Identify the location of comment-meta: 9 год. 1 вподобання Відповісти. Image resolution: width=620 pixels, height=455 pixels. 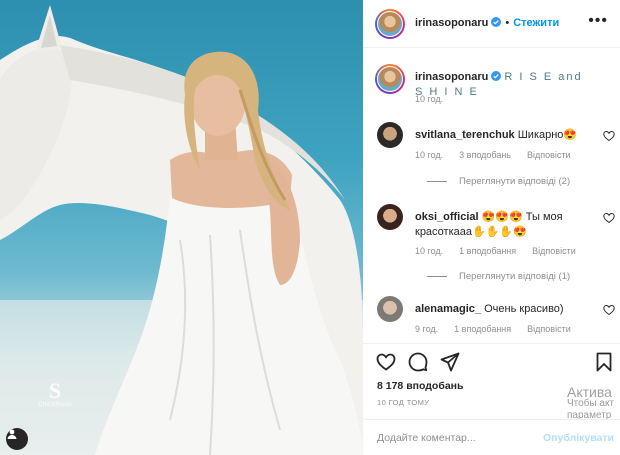
(501, 329).